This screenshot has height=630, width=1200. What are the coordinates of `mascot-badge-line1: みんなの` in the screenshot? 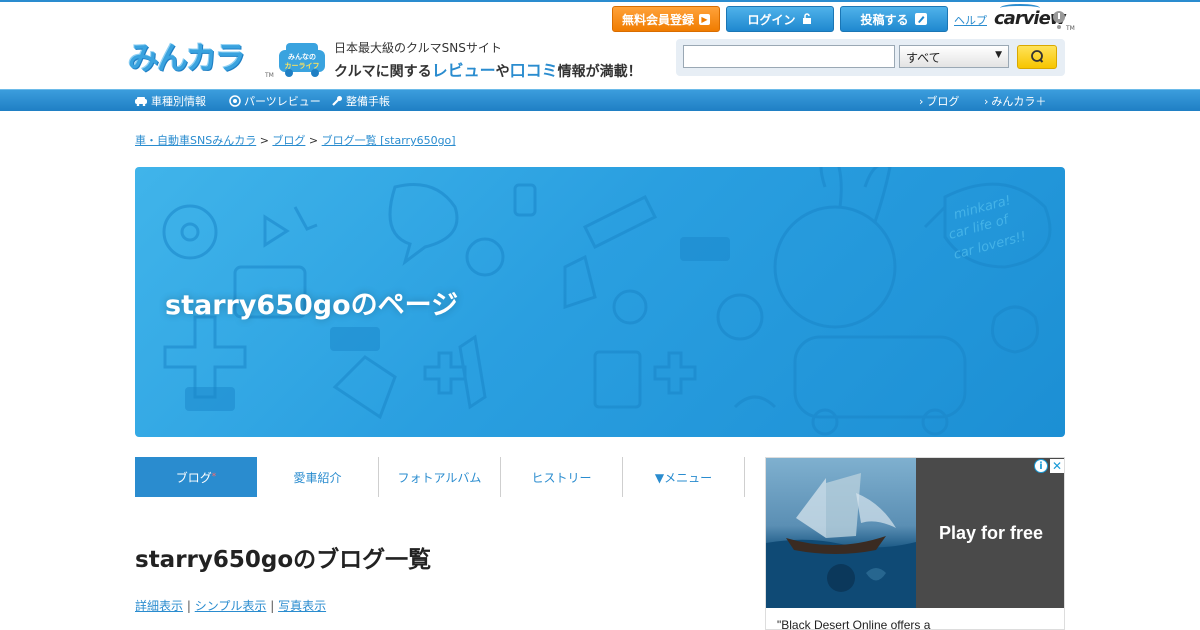 It's located at (302, 56).